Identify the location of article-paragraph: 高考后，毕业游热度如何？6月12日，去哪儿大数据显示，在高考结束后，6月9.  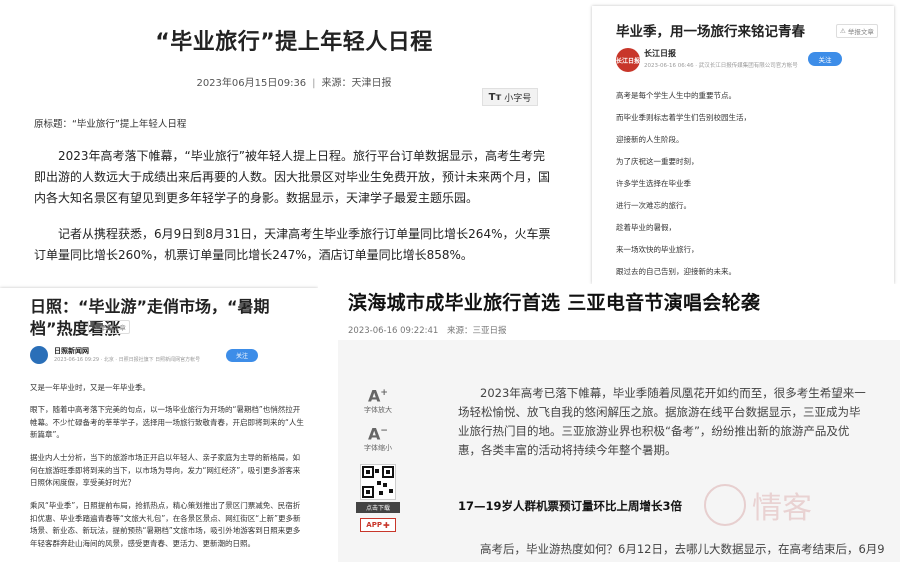
(682, 549).